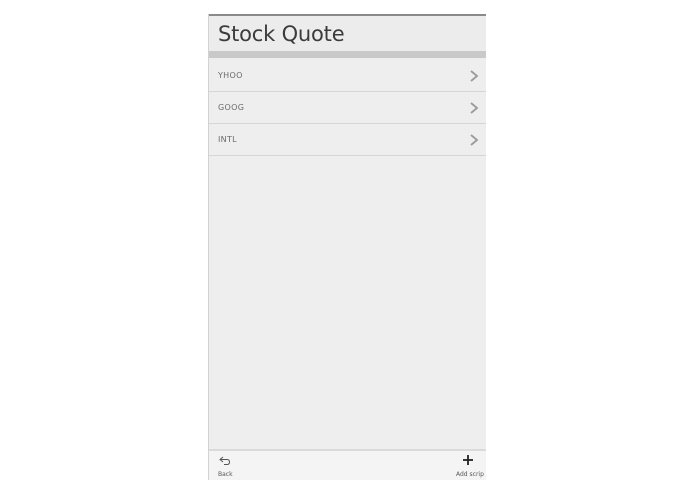 The width and height of the screenshot is (695, 494). I want to click on stock-symbol: YHOO, so click(230, 75).